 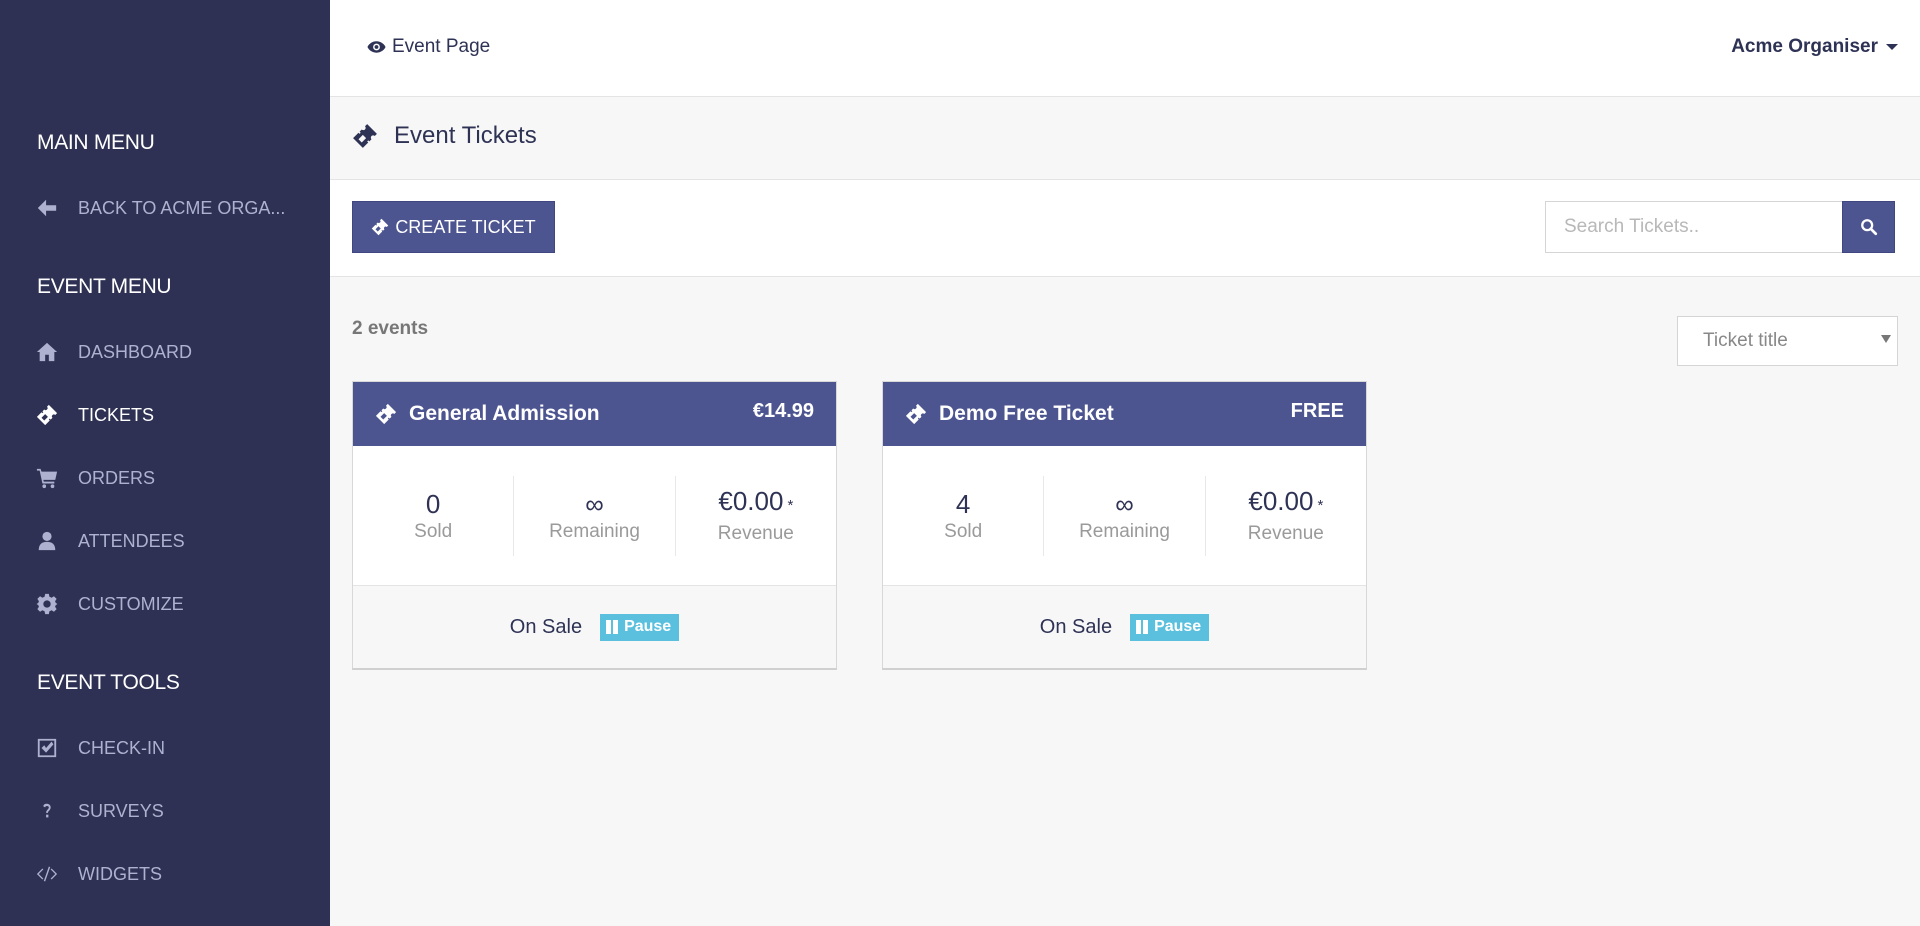 What do you see at coordinates (117, 477) in the screenshot?
I see `sidebar-item-label: ORDERS` at bounding box center [117, 477].